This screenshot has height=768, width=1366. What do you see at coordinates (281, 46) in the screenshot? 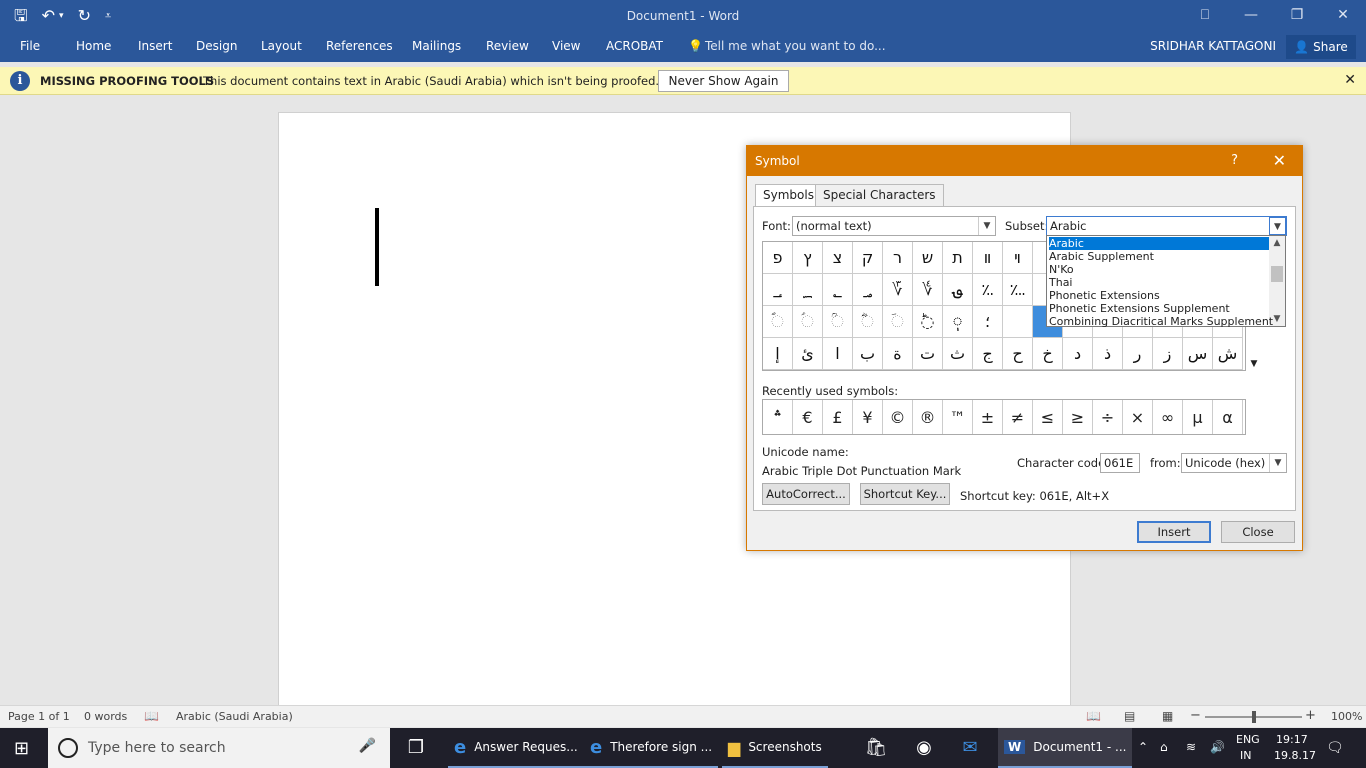
I see `tab-layout: Layout` at bounding box center [281, 46].